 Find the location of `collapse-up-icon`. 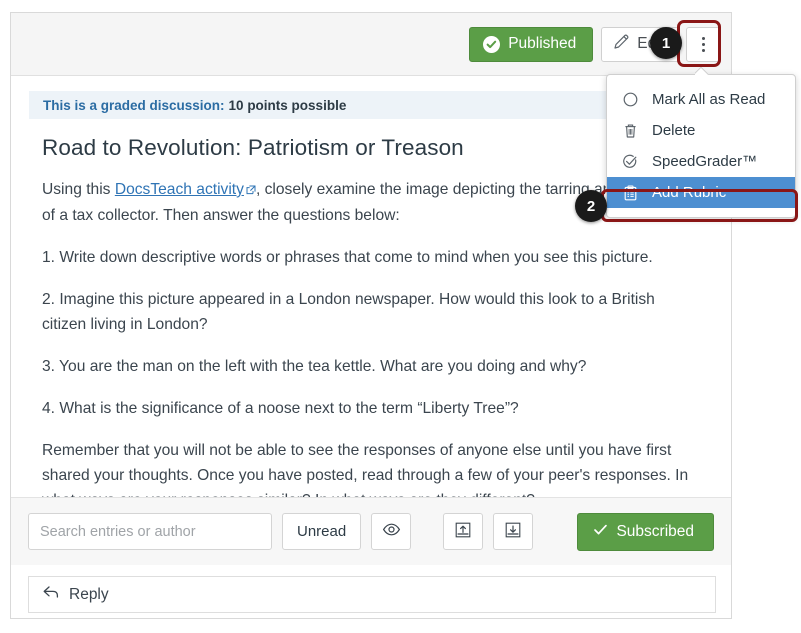

collapse-up-icon is located at coordinates (463, 532).